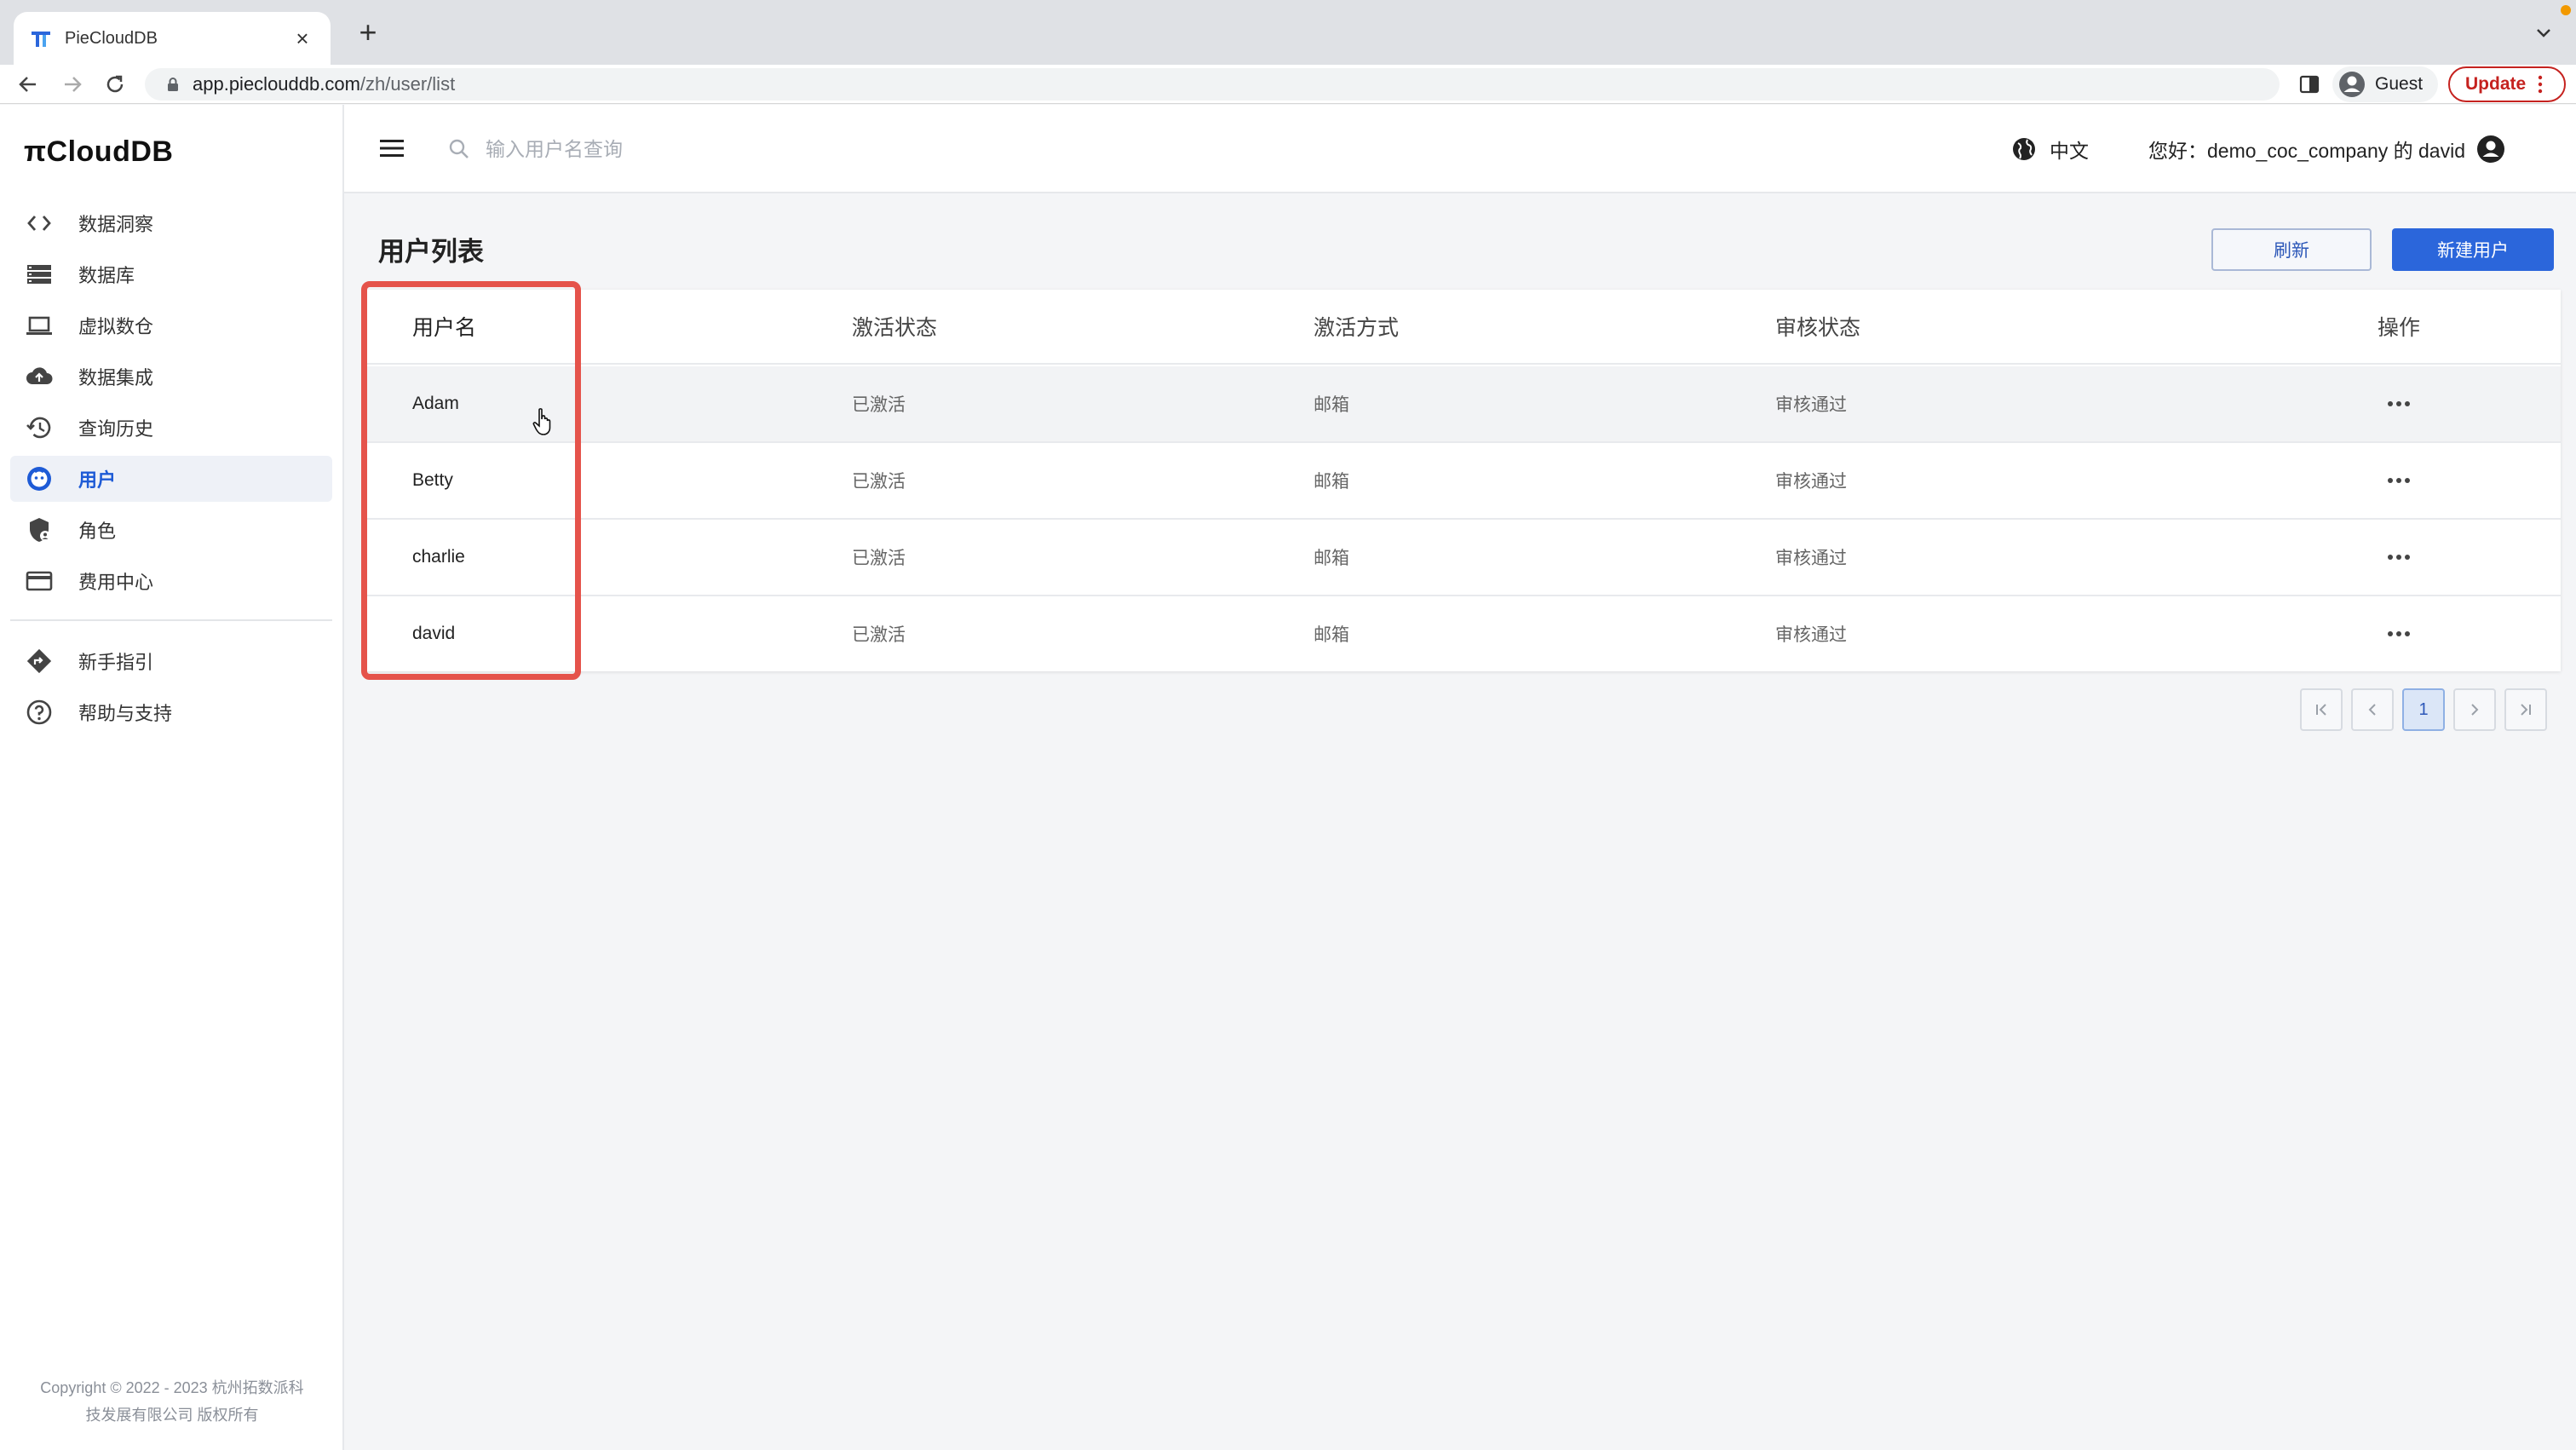  Describe the element at coordinates (2307, 151) in the screenshot. I see `greeting-text: 您好：demo_coc_company 的 david` at that location.